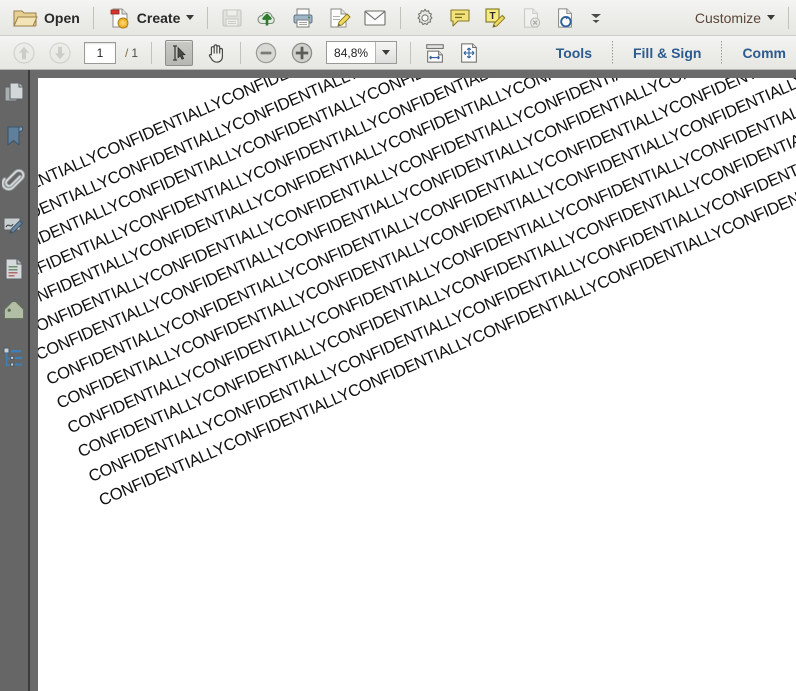  What do you see at coordinates (727, 17) in the screenshot?
I see `customize-label: Customize` at bounding box center [727, 17].